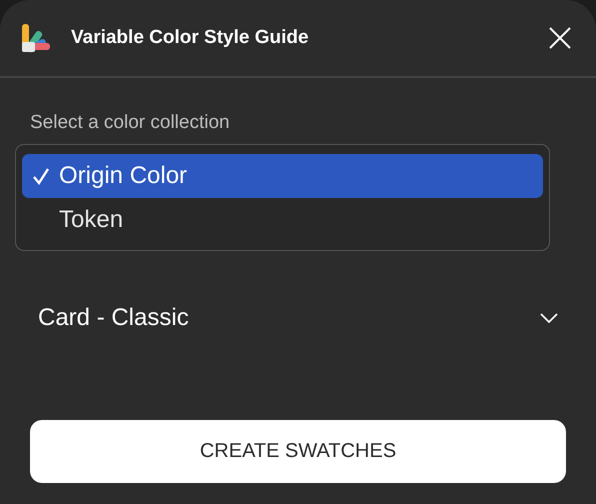 The image size is (596, 504). What do you see at coordinates (298, 451) in the screenshot?
I see `create-swatches-button: CREATE SWATCHES` at bounding box center [298, 451].